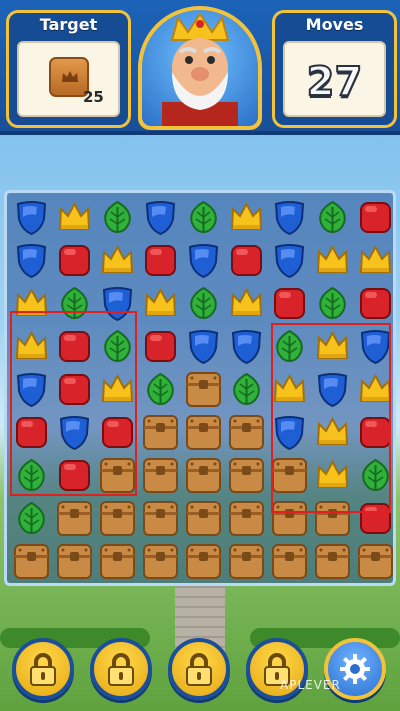 The width and height of the screenshot is (400, 711). I want to click on moves-panel: Moves 27, so click(334, 69).